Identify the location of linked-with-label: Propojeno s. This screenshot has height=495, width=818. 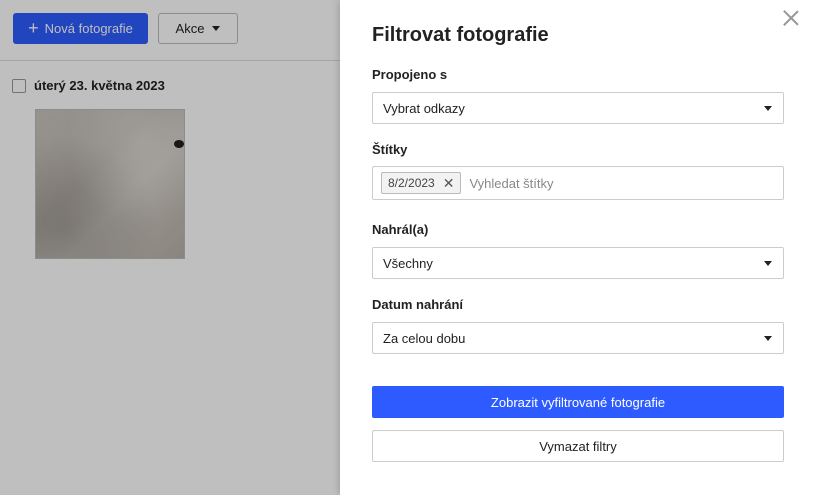
(410, 74).